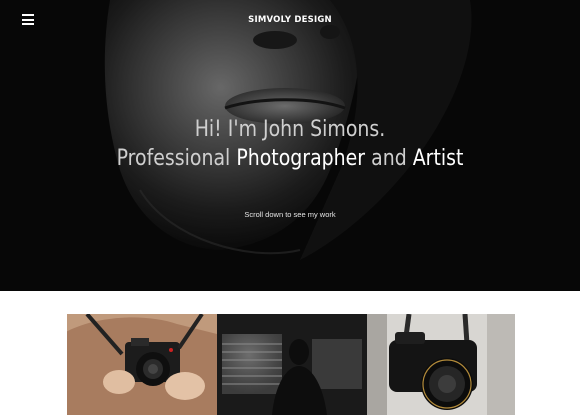 The image size is (580, 415). Describe the element at coordinates (290, 20) in the screenshot. I see `site-brand: SIMVOLY DESIGN` at that location.